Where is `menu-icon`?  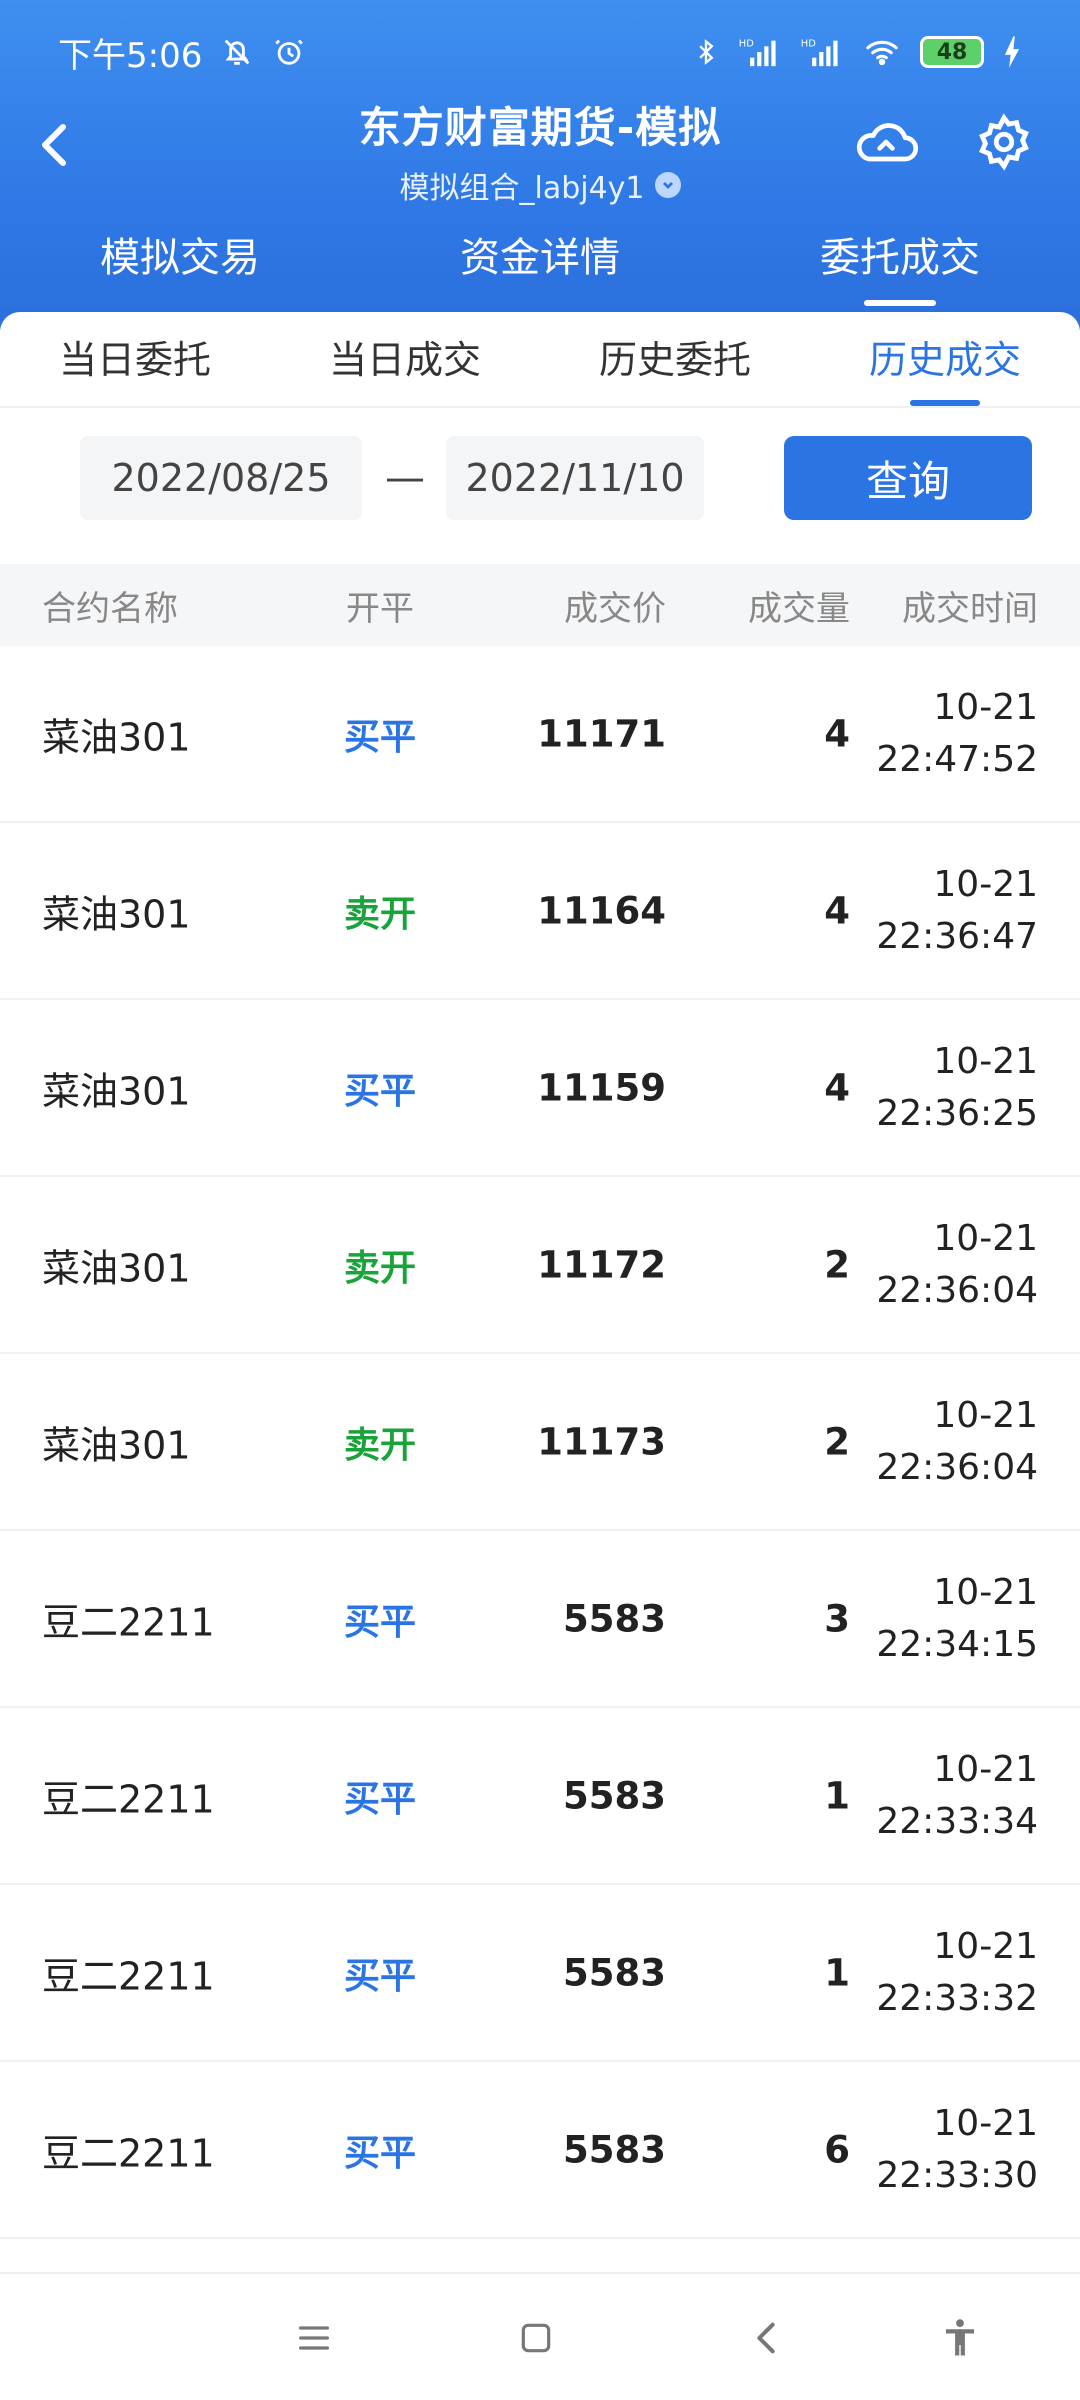
menu-icon is located at coordinates (314, 2338).